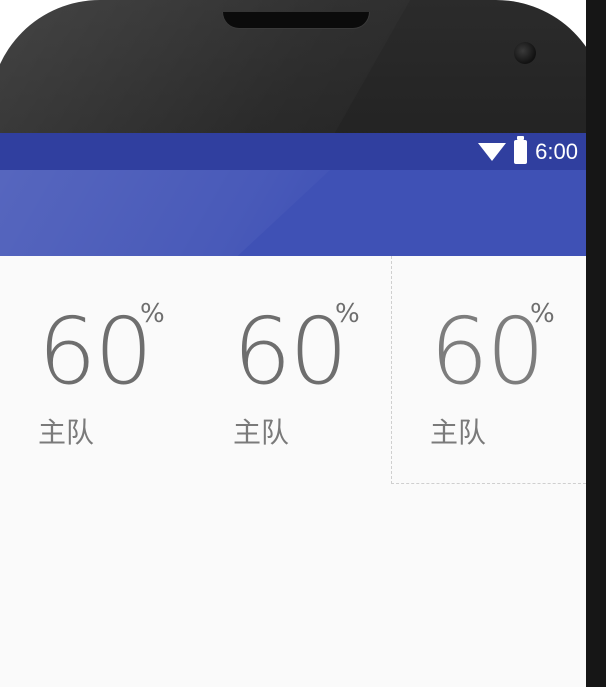 This screenshot has width=606, height=687. I want to click on earpiece-speaker, so click(296, 20).